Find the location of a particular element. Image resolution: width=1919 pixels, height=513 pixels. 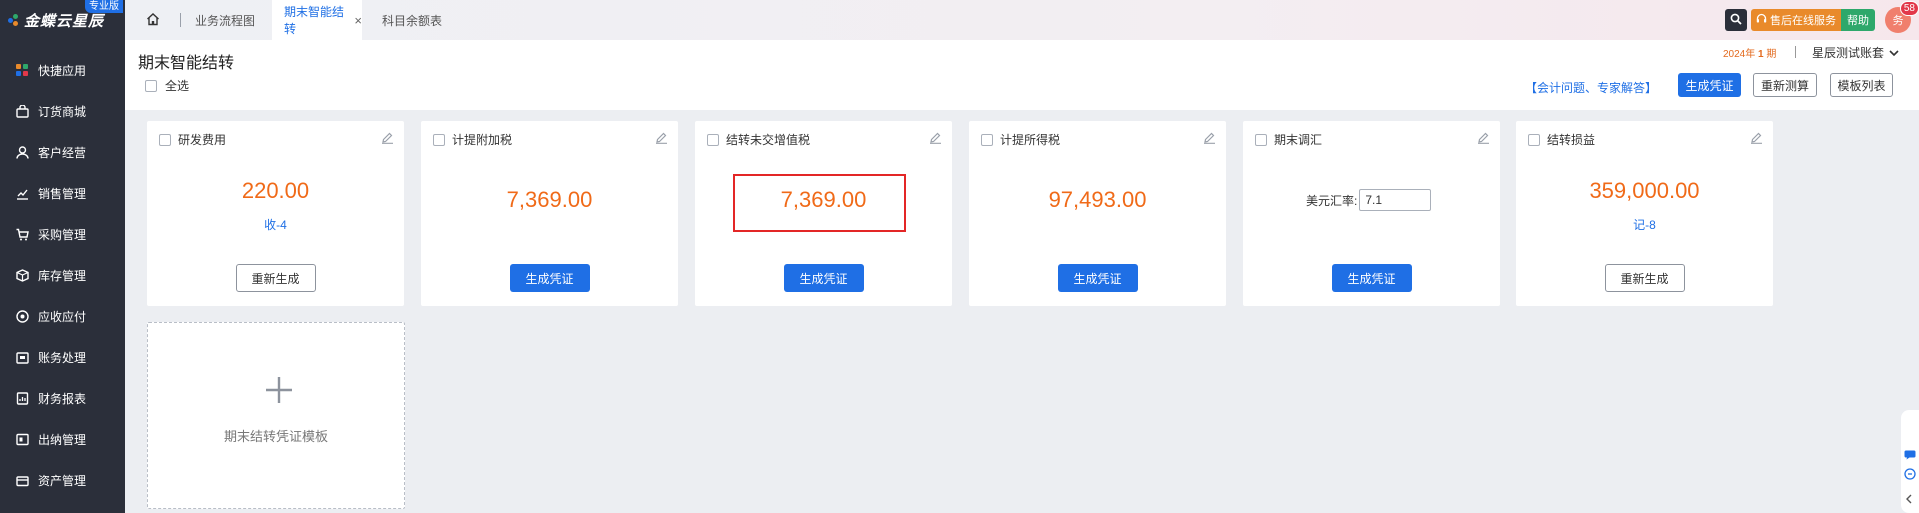

avatar: 务 58 is located at coordinates (1902, 17).